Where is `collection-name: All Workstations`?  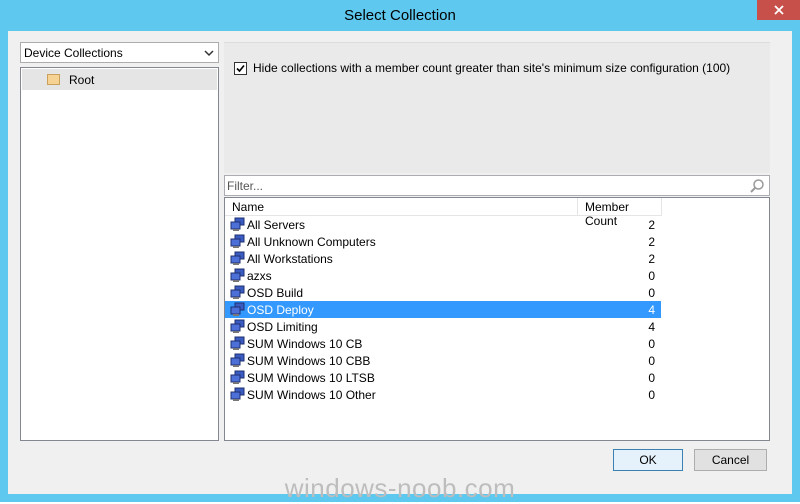
collection-name: All Workstations is located at coordinates (290, 259).